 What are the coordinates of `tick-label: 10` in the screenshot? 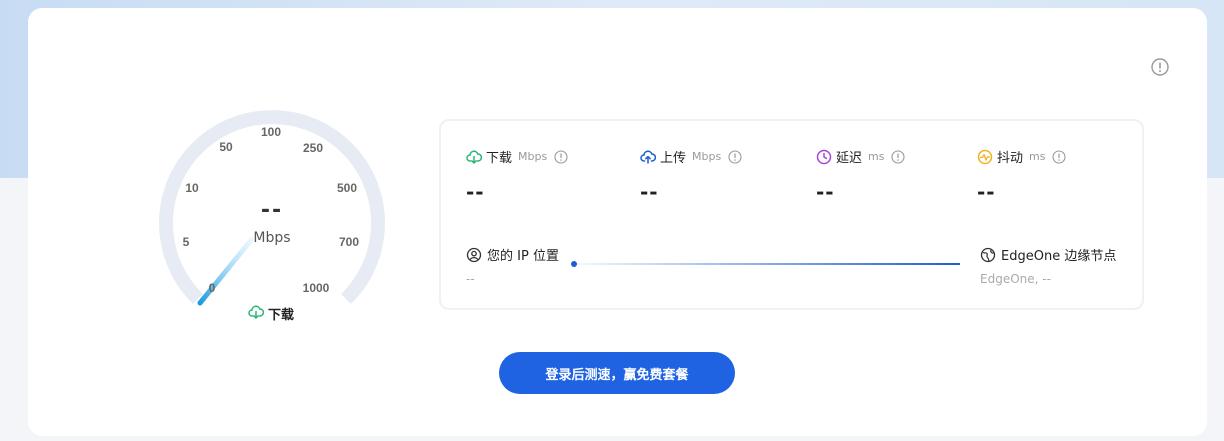 It's located at (192, 188).